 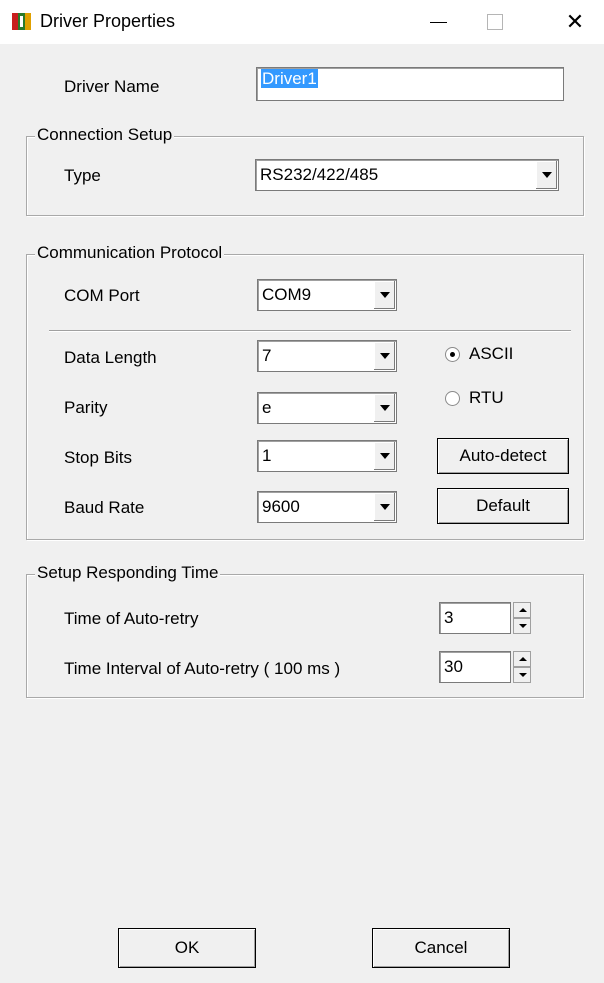 What do you see at coordinates (289, 78) in the screenshot?
I see `driver-name-value: Driver1` at bounding box center [289, 78].